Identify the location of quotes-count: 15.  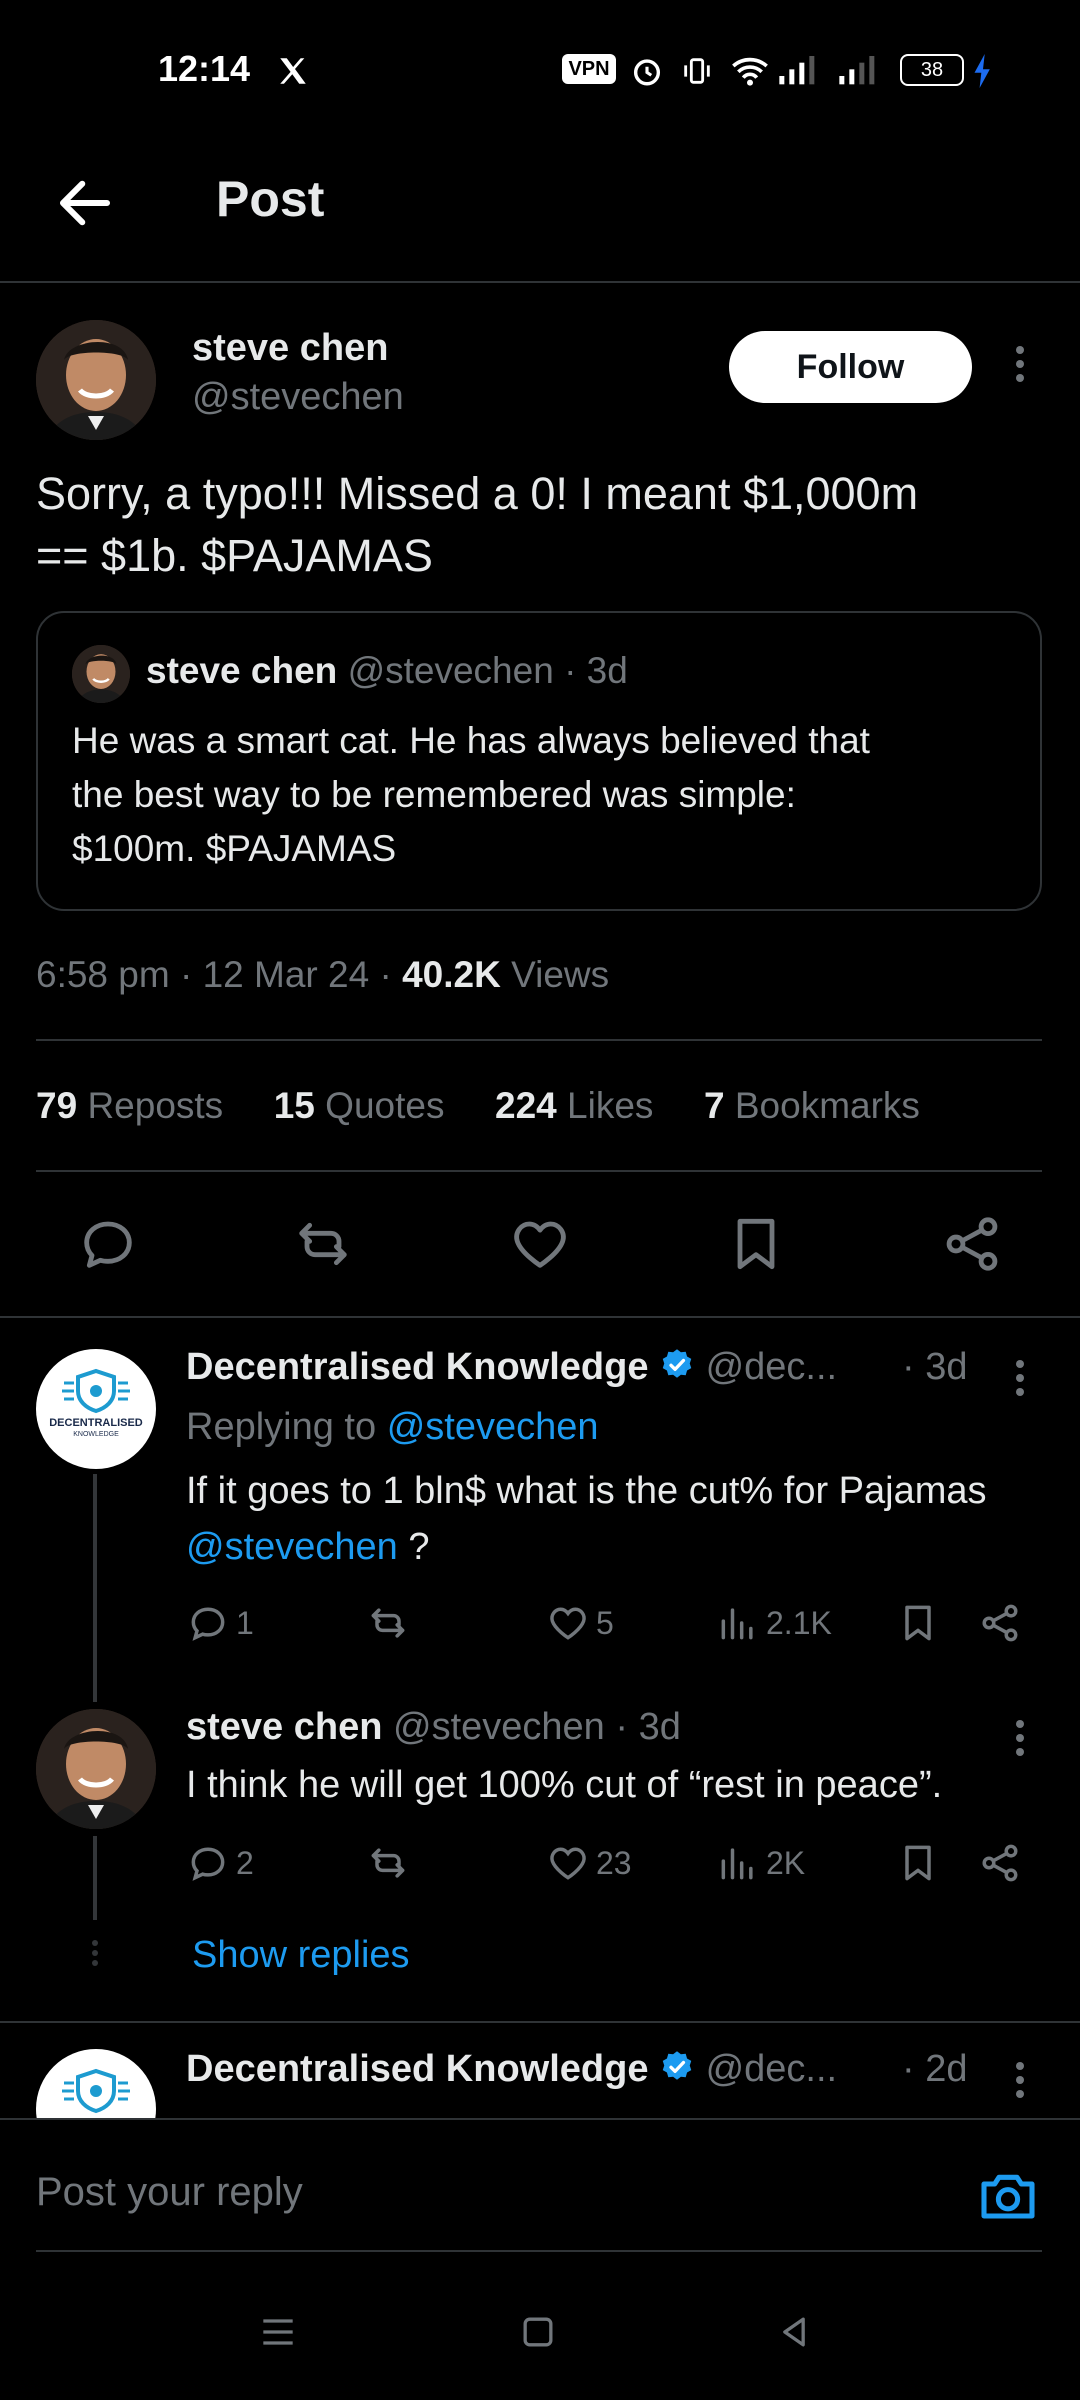
(294, 1105).